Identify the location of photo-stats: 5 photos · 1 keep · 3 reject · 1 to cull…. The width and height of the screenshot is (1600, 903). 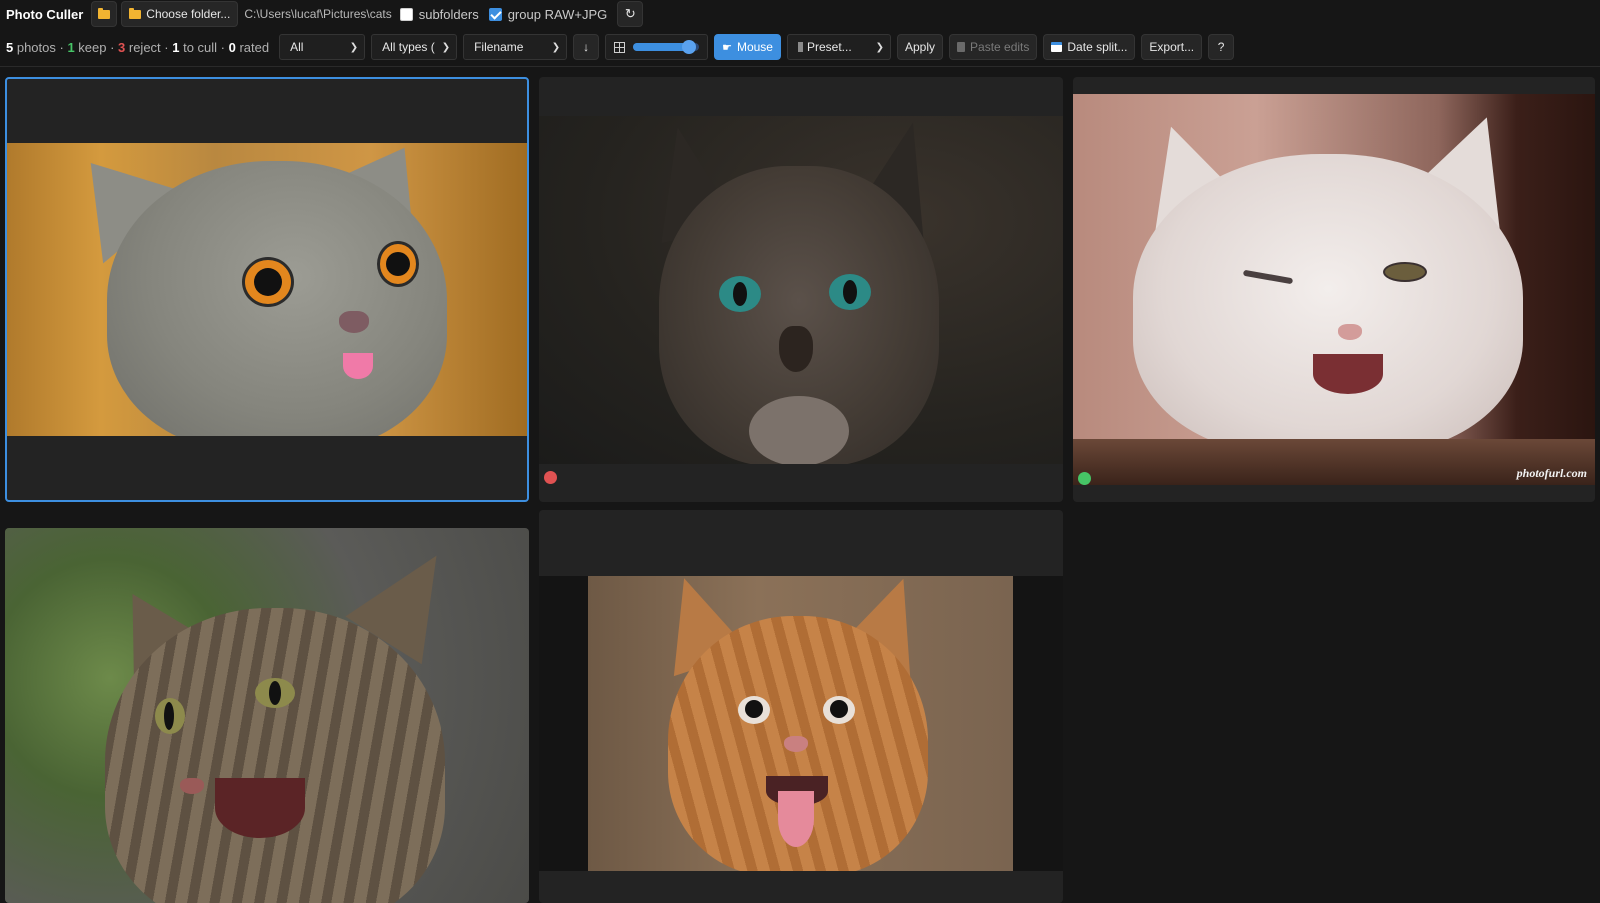
(137, 47).